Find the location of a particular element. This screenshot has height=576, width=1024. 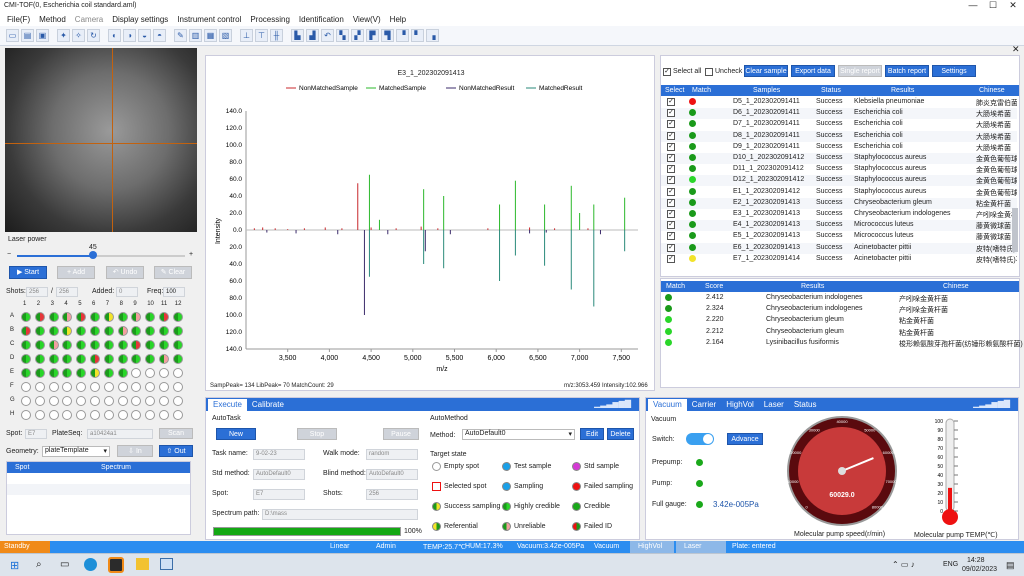

spectrum-icon-2: ▟ is located at coordinates (312, 35).